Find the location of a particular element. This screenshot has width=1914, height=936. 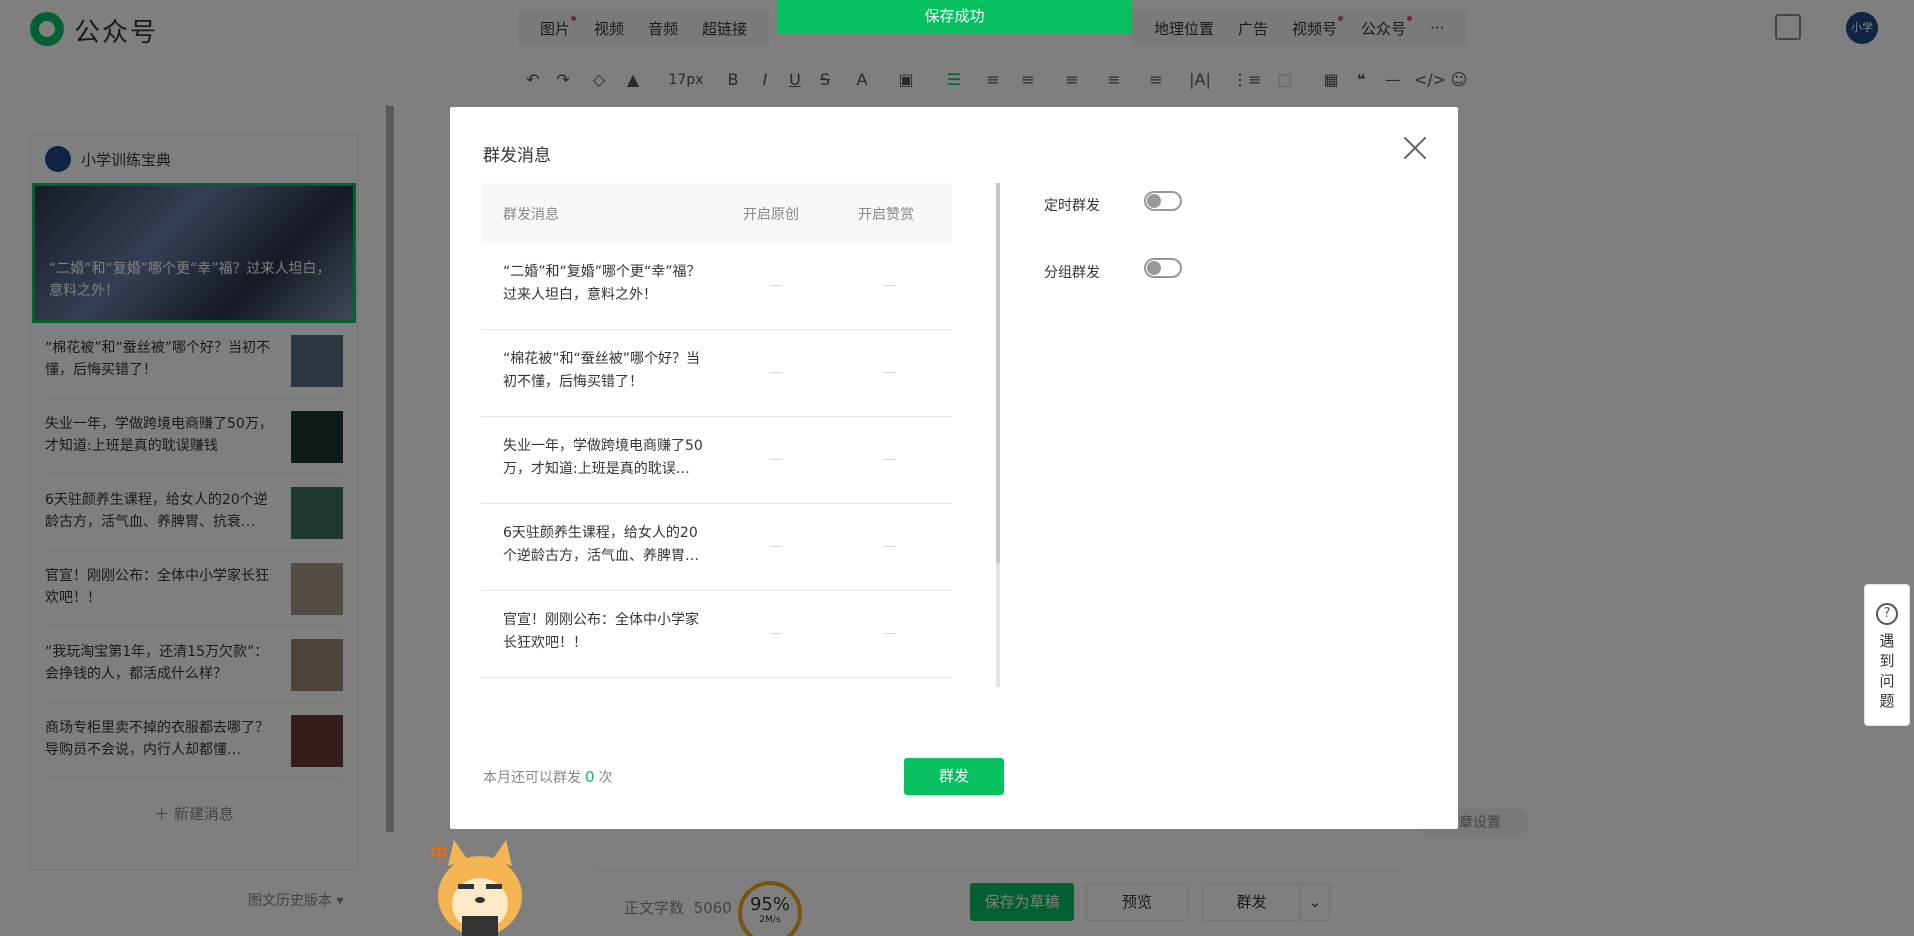

table-row: “二婚”和“复婚”哪个更“幸”福？过来人坦白，意料之外！ is located at coordinates (716, 286).